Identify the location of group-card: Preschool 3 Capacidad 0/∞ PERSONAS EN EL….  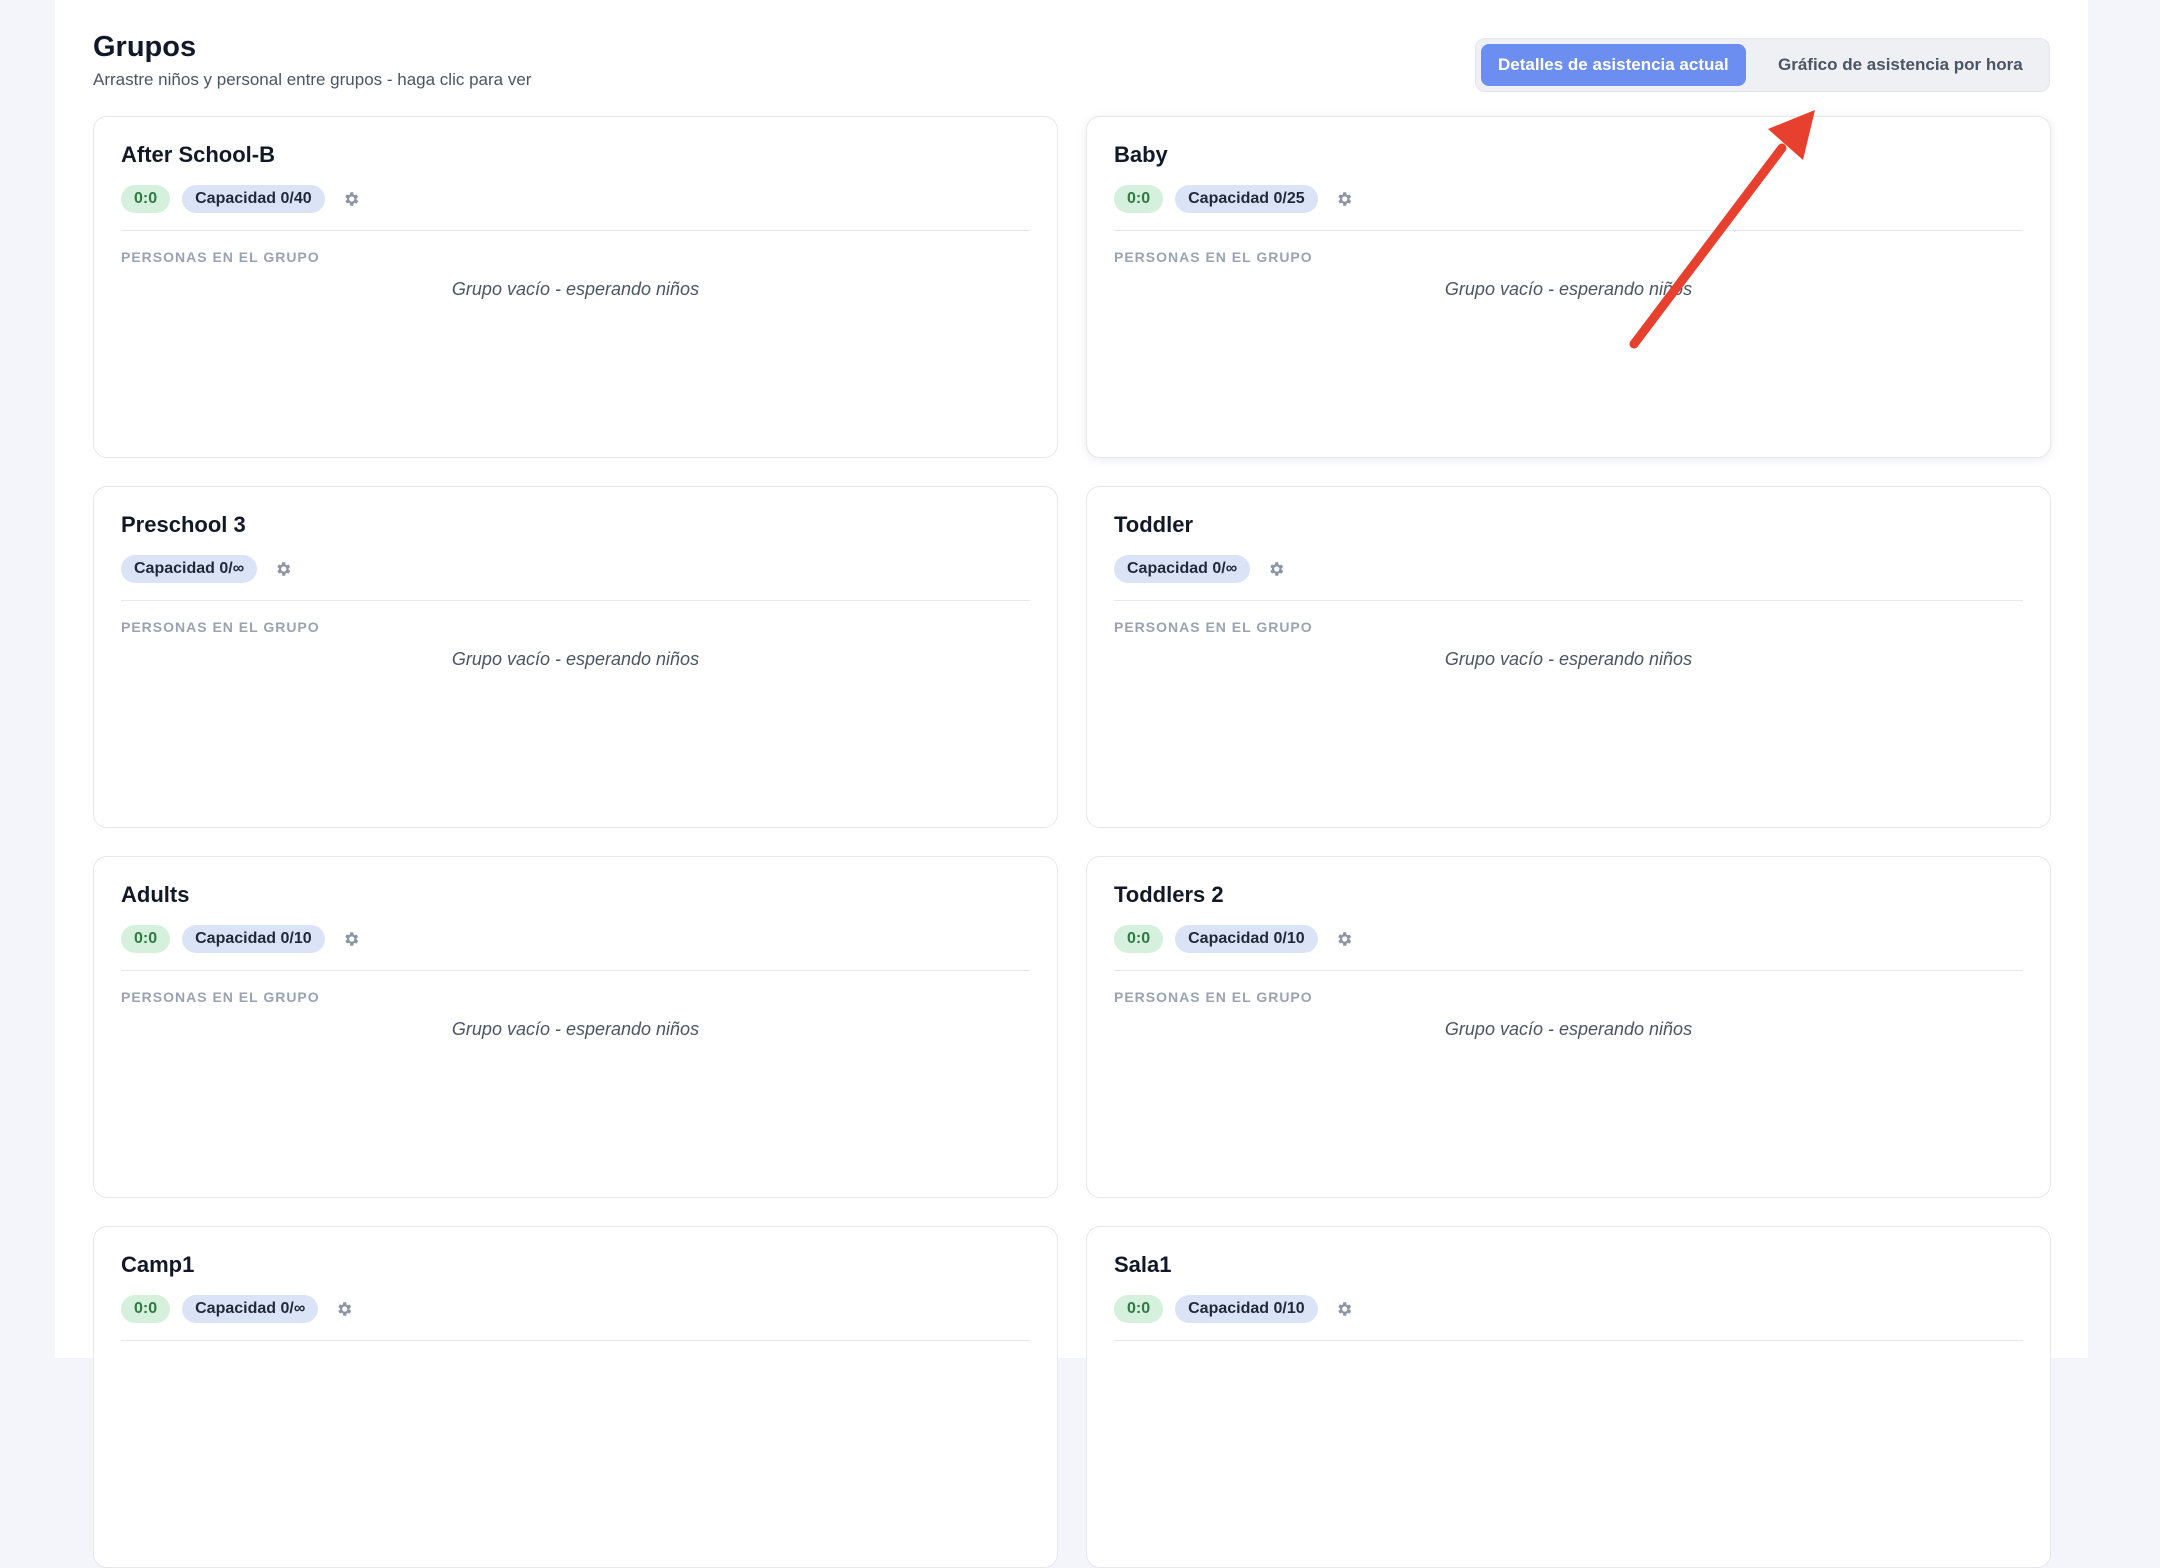
(575, 657).